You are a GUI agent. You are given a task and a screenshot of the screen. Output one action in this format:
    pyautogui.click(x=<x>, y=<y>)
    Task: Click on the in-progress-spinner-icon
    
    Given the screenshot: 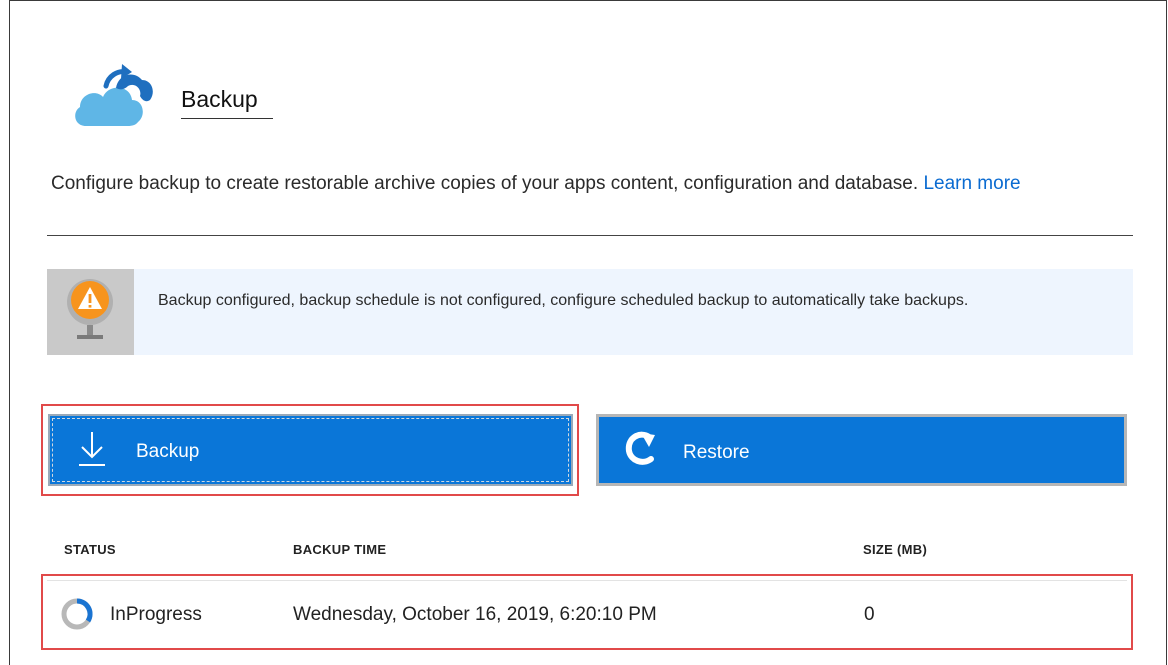 What is the action you would take?
    pyautogui.click(x=77, y=614)
    